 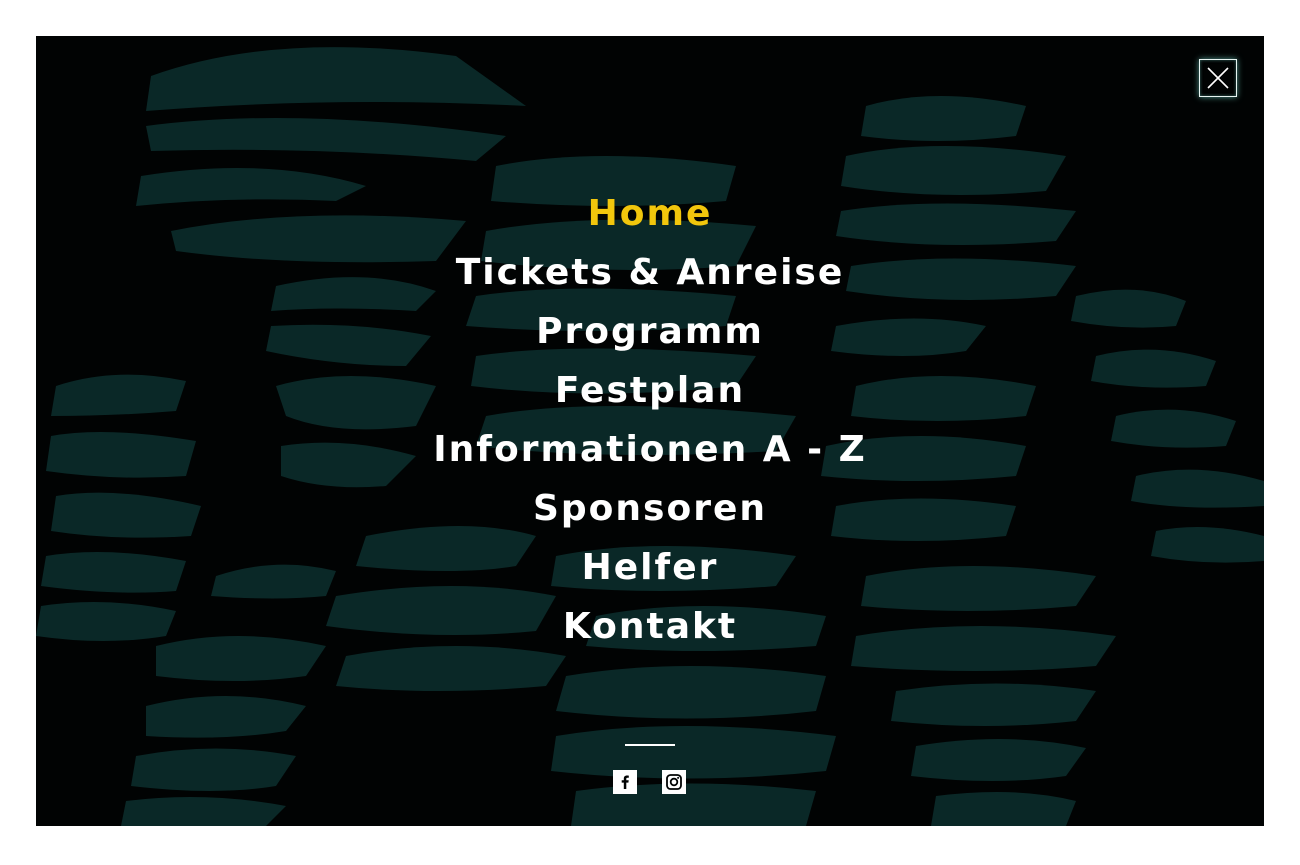 I want to click on facebook-icon, so click(x=625, y=782).